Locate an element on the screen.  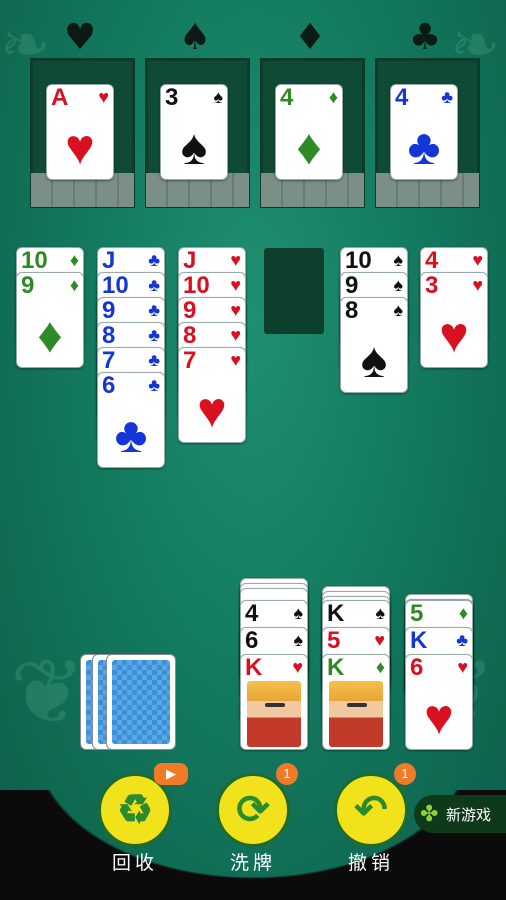
playing-card: 4 ♦ ♦ is located at coordinates (309, 132).